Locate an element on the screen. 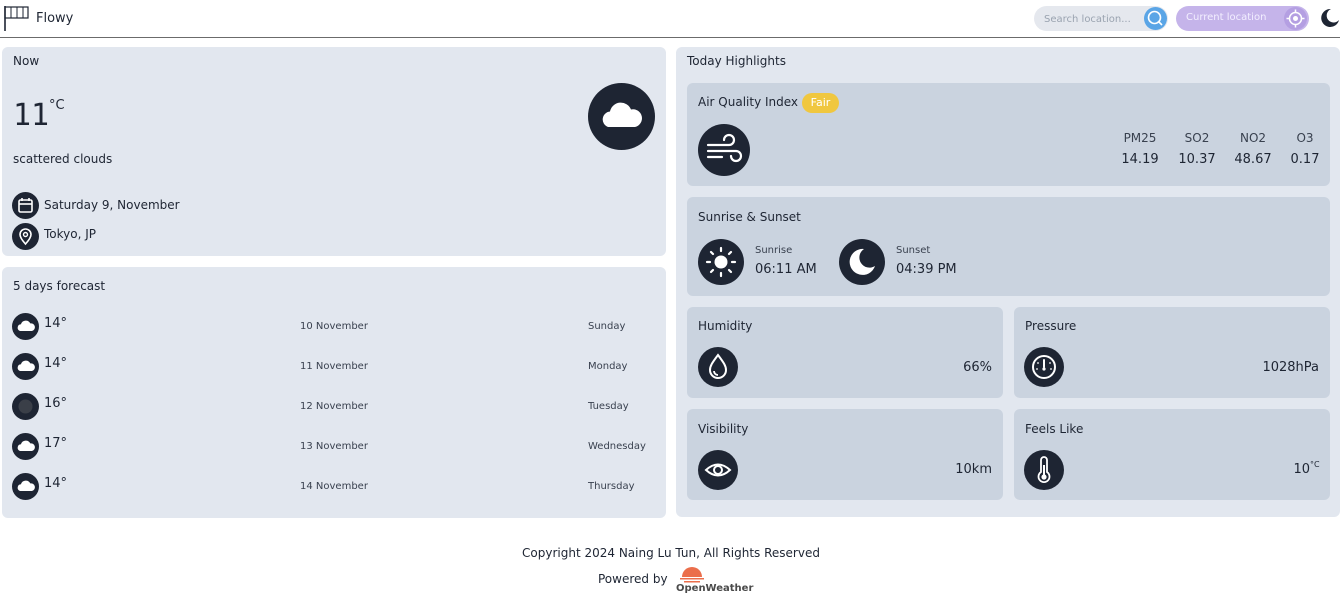 The height and width of the screenshot is (600, 1340). current-location: Tokyo, JP is located at coordinates (70, 234).